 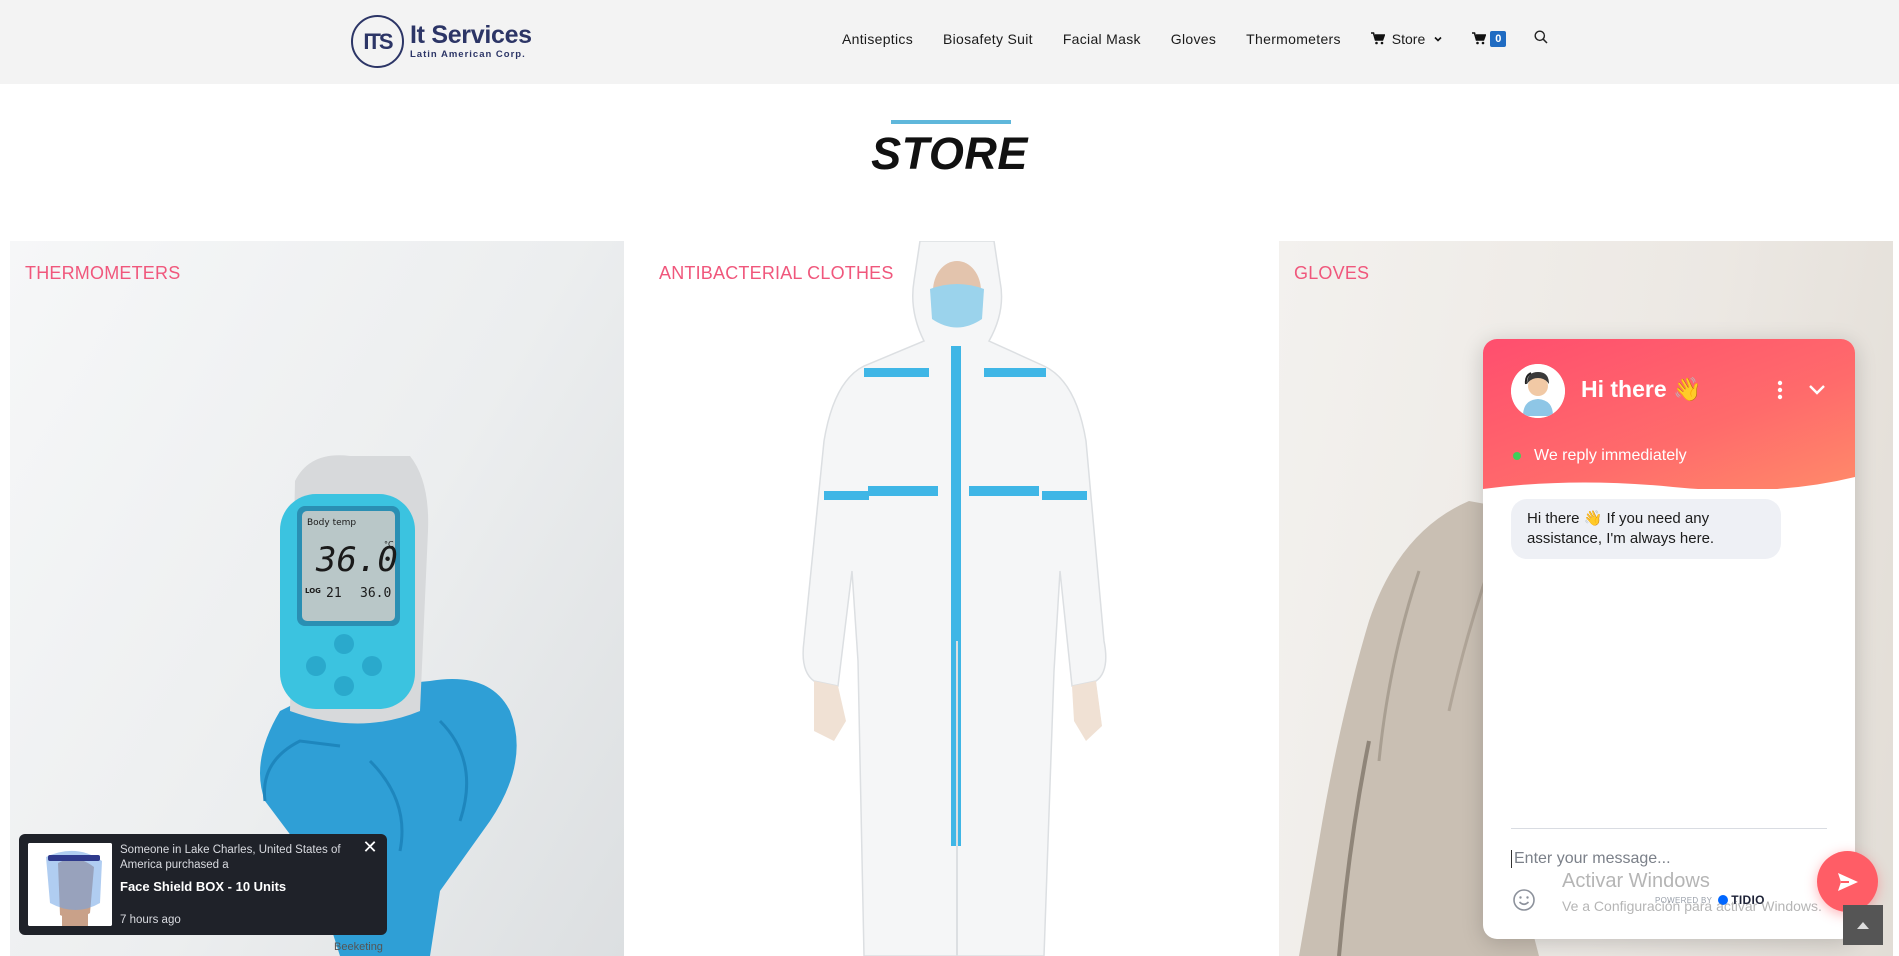 I want to click on nav-store-label: Store, so click(x=1408, y=38).